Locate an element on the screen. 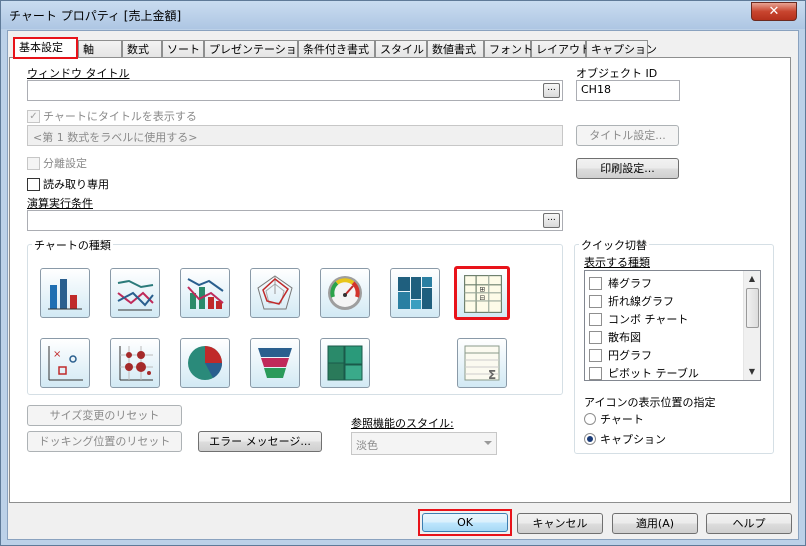 Image resolution: width=806 pixels, height=546 pixels. svg-text: Σ is located at coordinates (492, 375).